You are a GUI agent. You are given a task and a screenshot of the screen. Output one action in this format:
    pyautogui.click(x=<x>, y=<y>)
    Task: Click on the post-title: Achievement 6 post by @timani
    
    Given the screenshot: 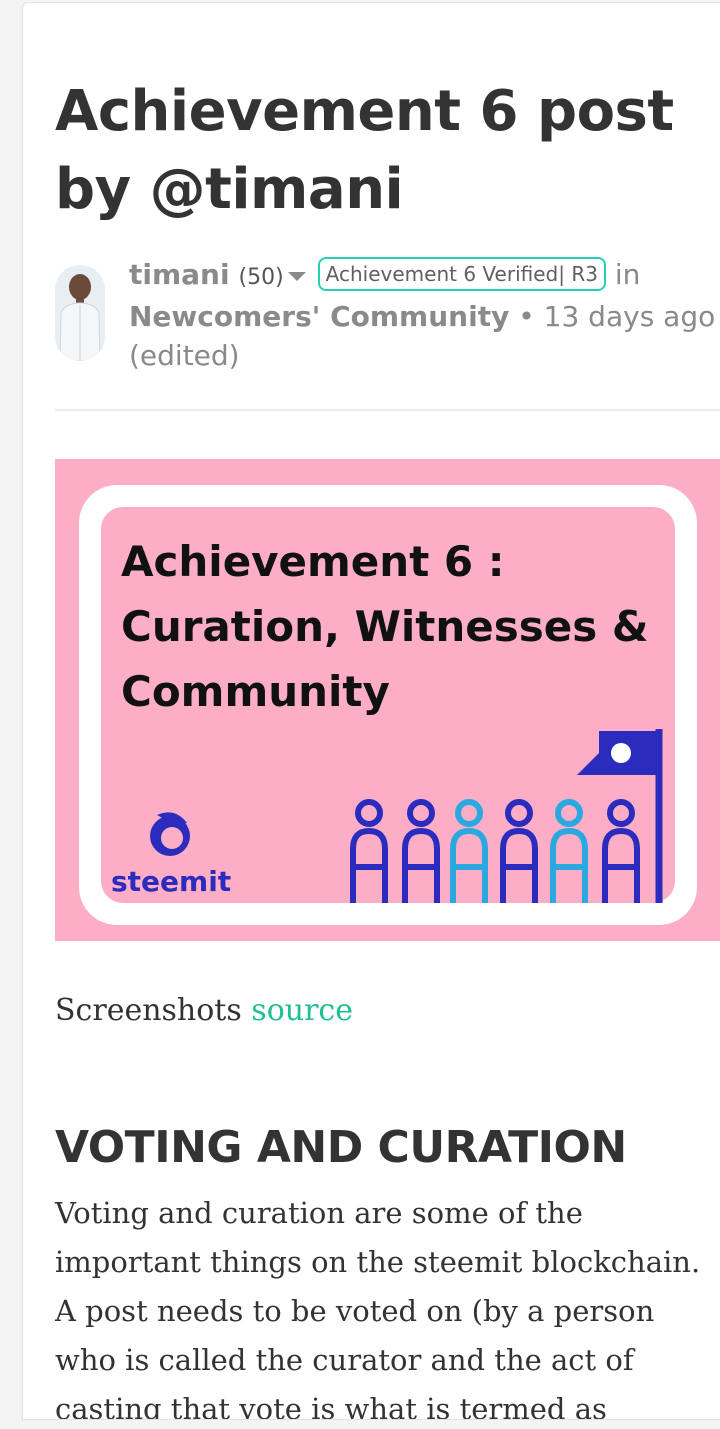 What is the action you would take?
    pyautogui.click(x=364, y=150)
    